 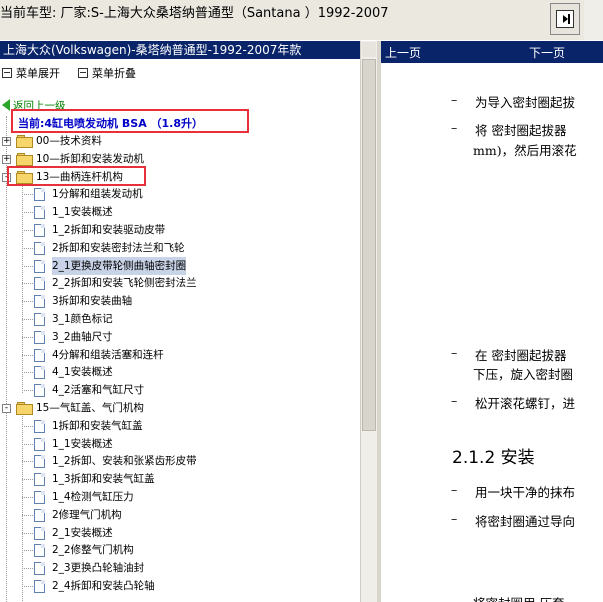 What do you see at coordinates (93, 497) in the screenshot?
I see `tree-item: 1_4检测气缸压力` at bounding box center [93, 497].